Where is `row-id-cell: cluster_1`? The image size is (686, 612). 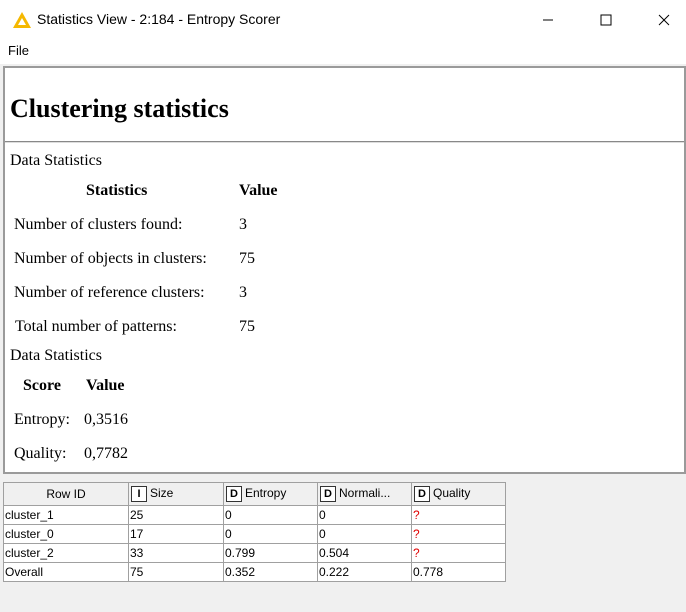 row-id-cell: cluster_1 is located at coordinates (66, 515).